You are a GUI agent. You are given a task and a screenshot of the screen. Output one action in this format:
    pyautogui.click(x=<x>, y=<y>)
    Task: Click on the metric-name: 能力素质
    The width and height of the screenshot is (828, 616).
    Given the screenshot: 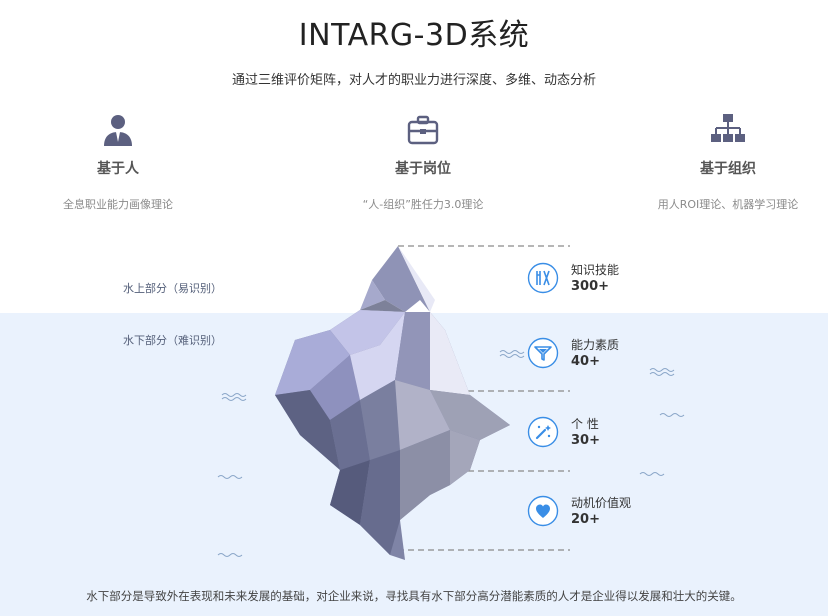 What is the action you would take?
    pyautogui.click(x=595, y=345)
    